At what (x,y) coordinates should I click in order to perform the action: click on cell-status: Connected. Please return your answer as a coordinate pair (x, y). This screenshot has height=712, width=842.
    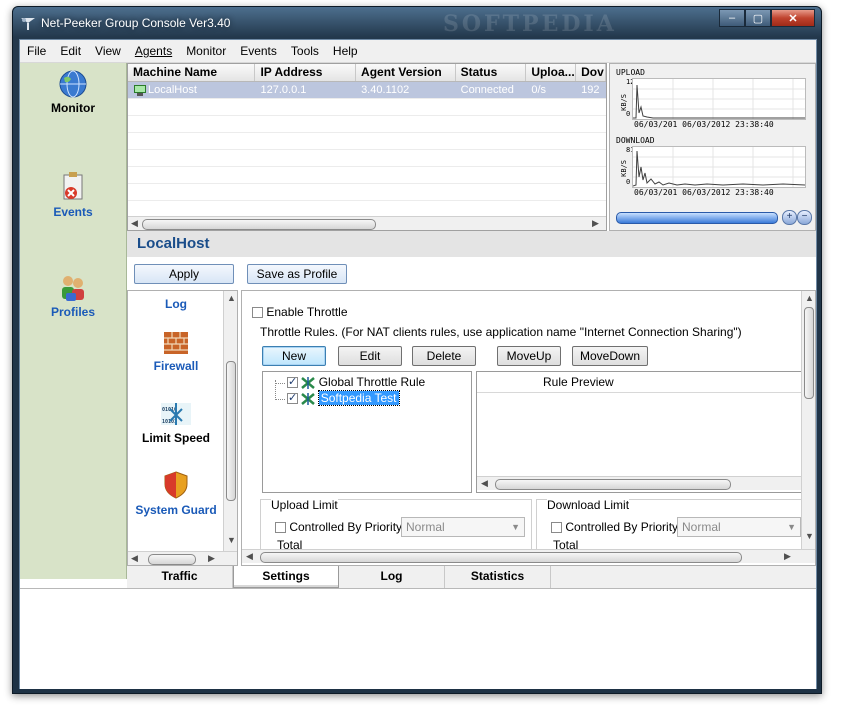
    Looking at the image, I should click on (487, 90).